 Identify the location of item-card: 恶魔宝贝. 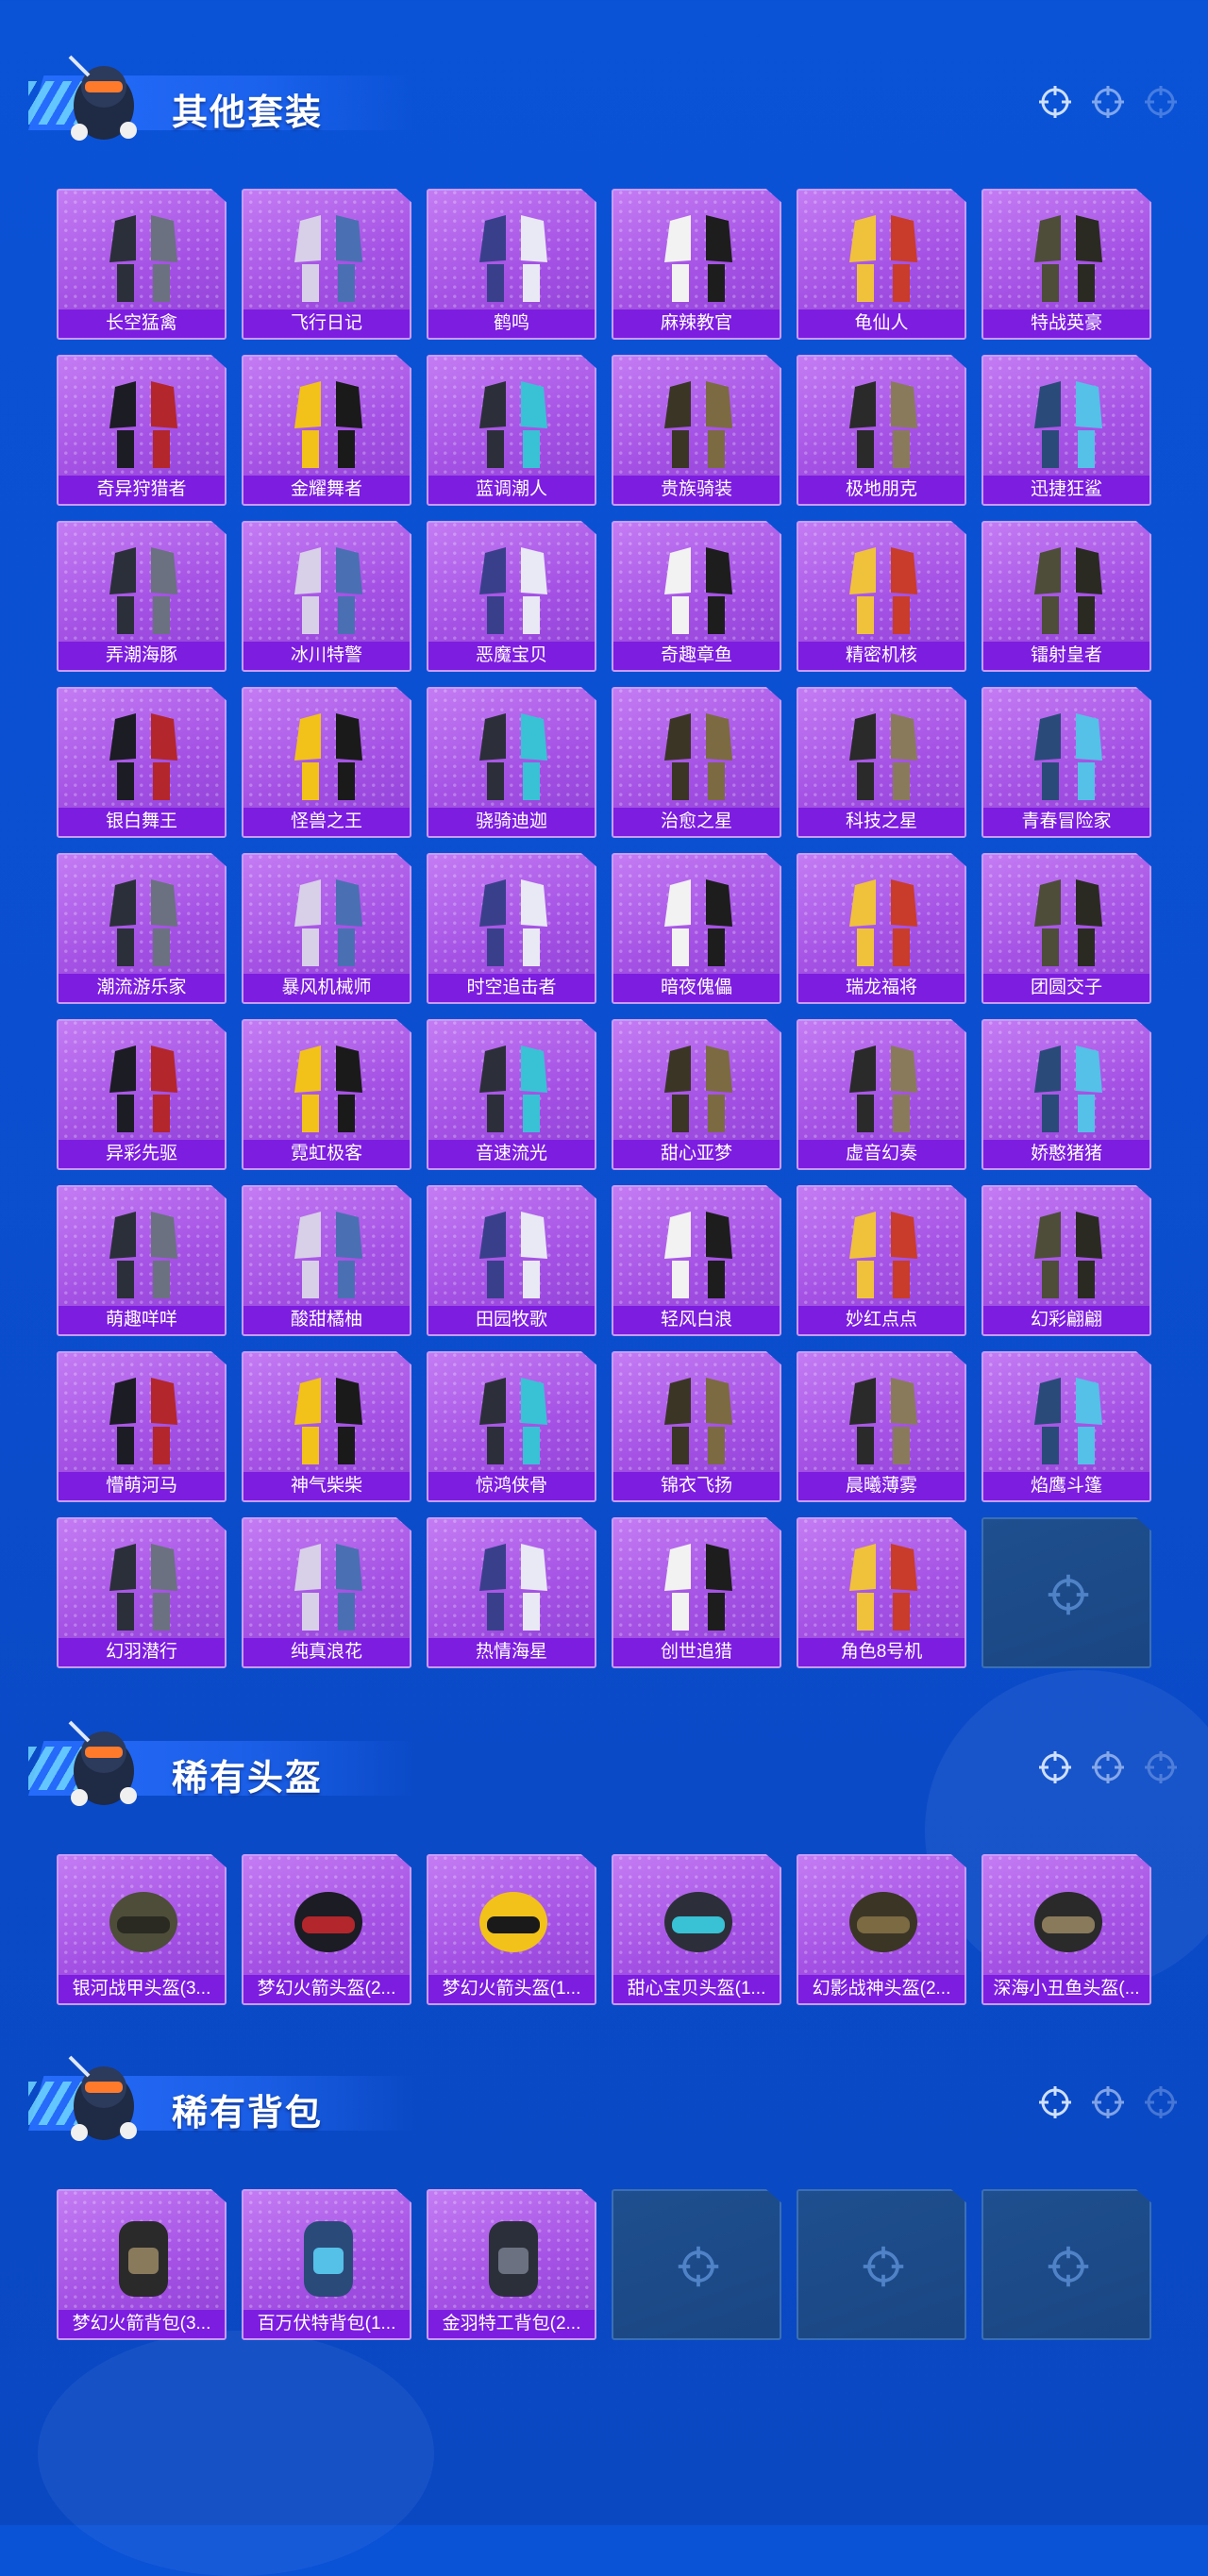
(512, 596).